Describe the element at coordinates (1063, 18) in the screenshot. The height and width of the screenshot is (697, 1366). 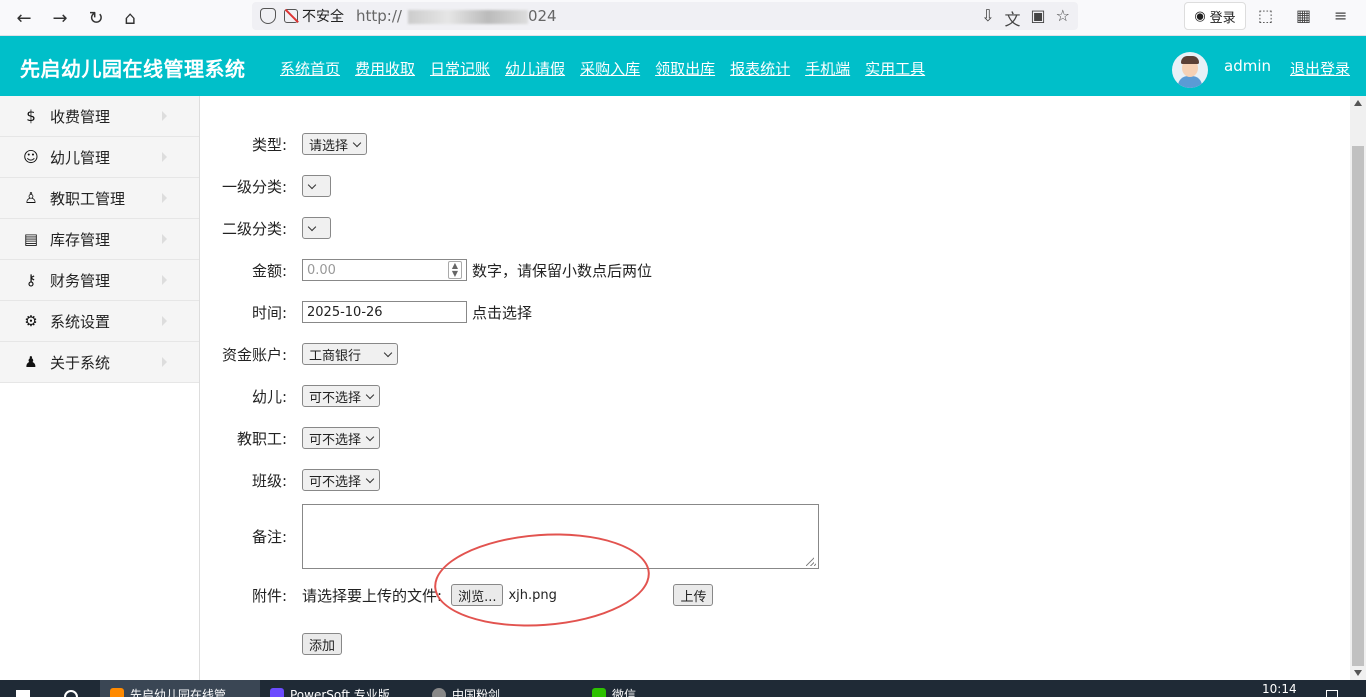
I see `bookmark-star-icon: ☆` at that location.